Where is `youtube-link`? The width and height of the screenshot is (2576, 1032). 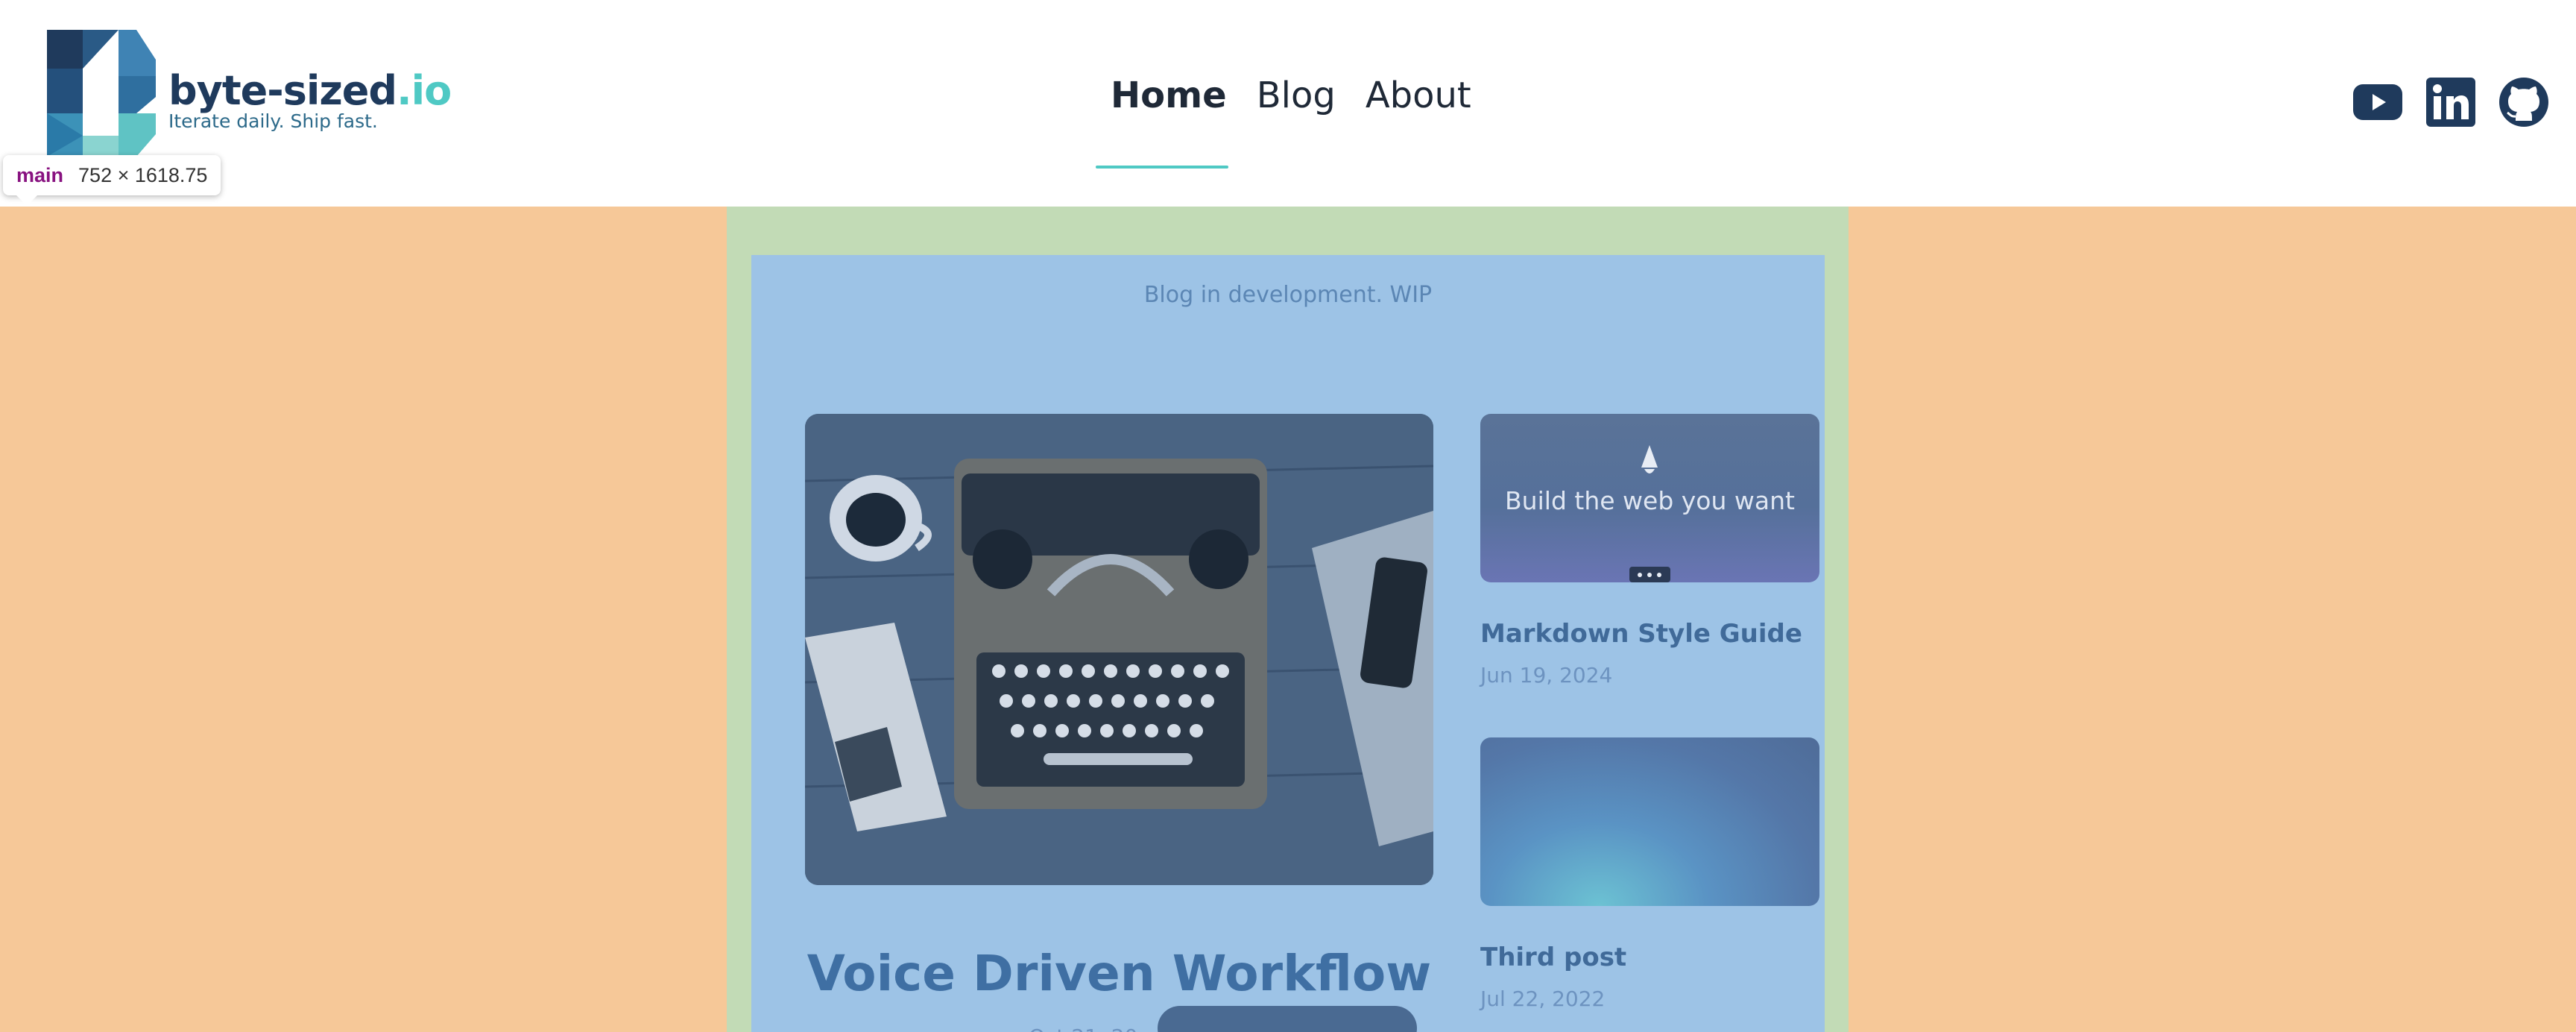
youtube-link is located at coordinates (2377, 102).